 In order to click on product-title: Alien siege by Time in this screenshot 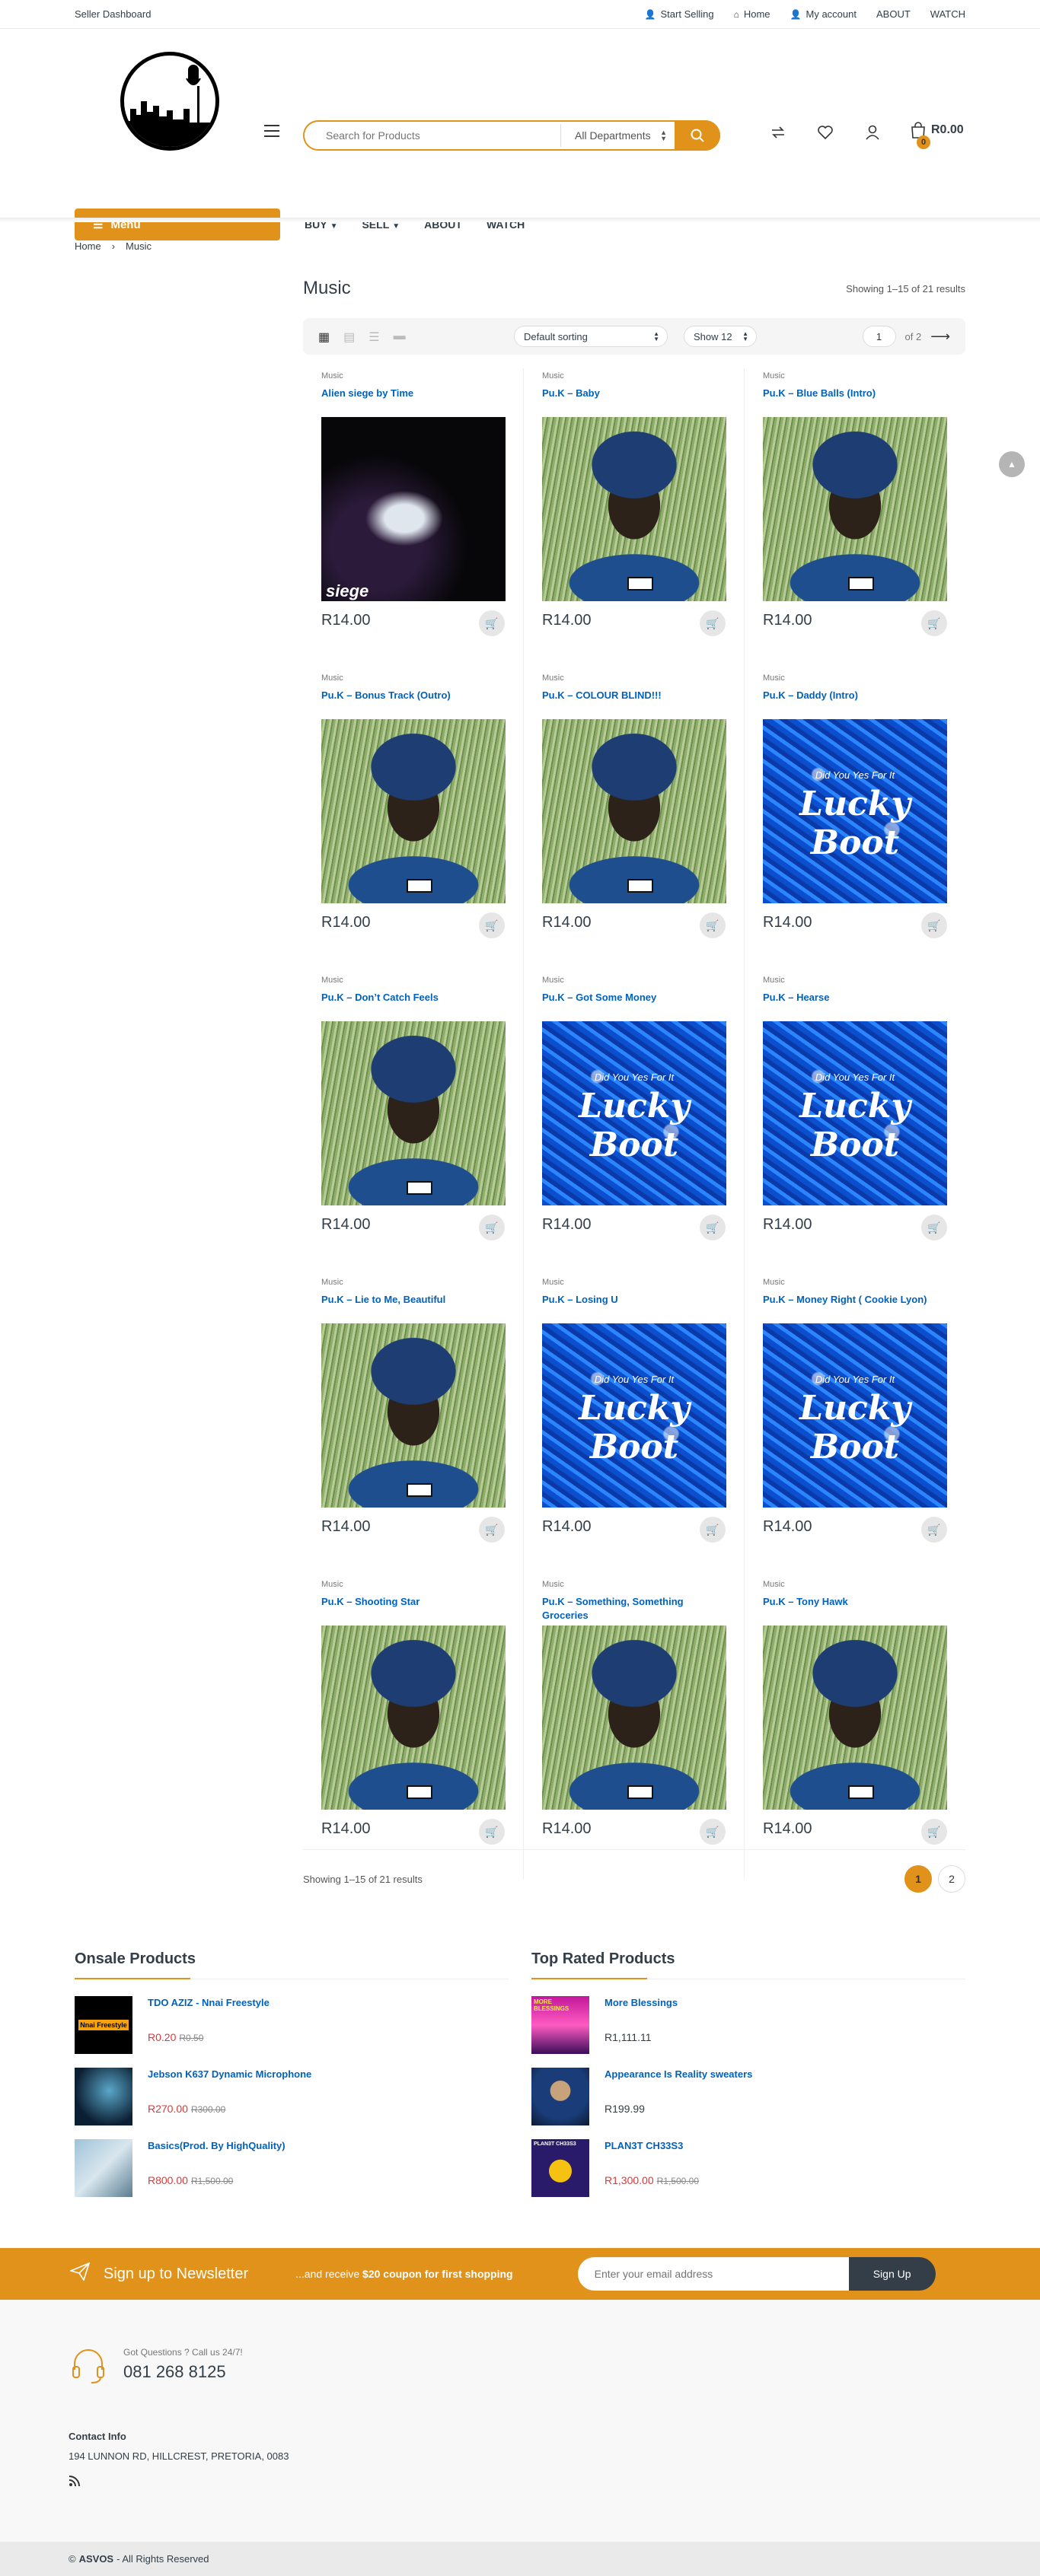, I will do `click(413, 401)`.